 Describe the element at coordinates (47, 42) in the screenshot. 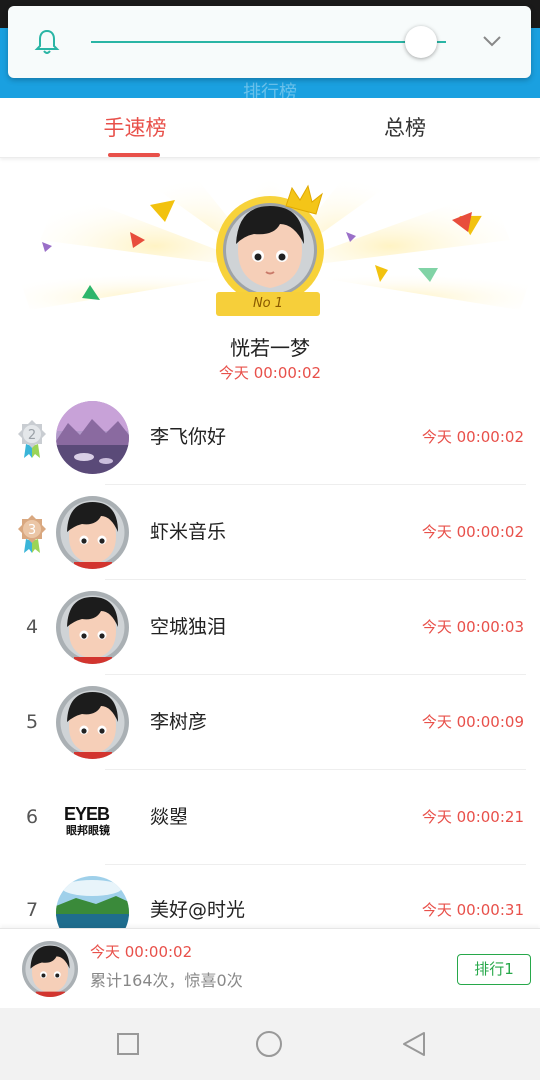

I see `bell-icon` at that location.